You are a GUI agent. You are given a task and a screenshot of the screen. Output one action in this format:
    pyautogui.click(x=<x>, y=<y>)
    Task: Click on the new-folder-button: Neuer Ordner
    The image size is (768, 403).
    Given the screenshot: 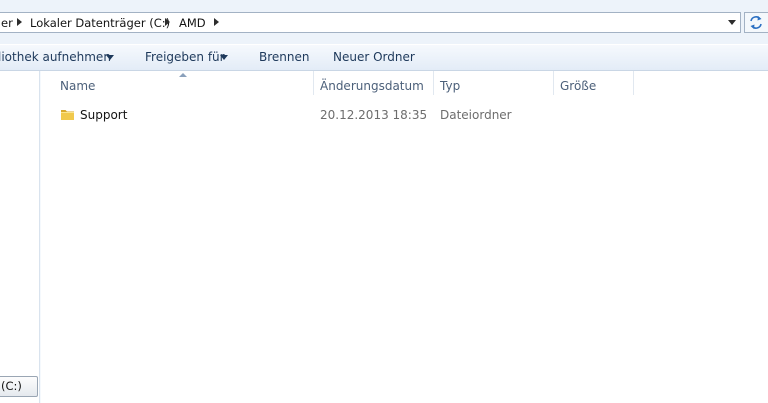 What is the action you would take?
    pyautogui.click(x=374, y=57)
    